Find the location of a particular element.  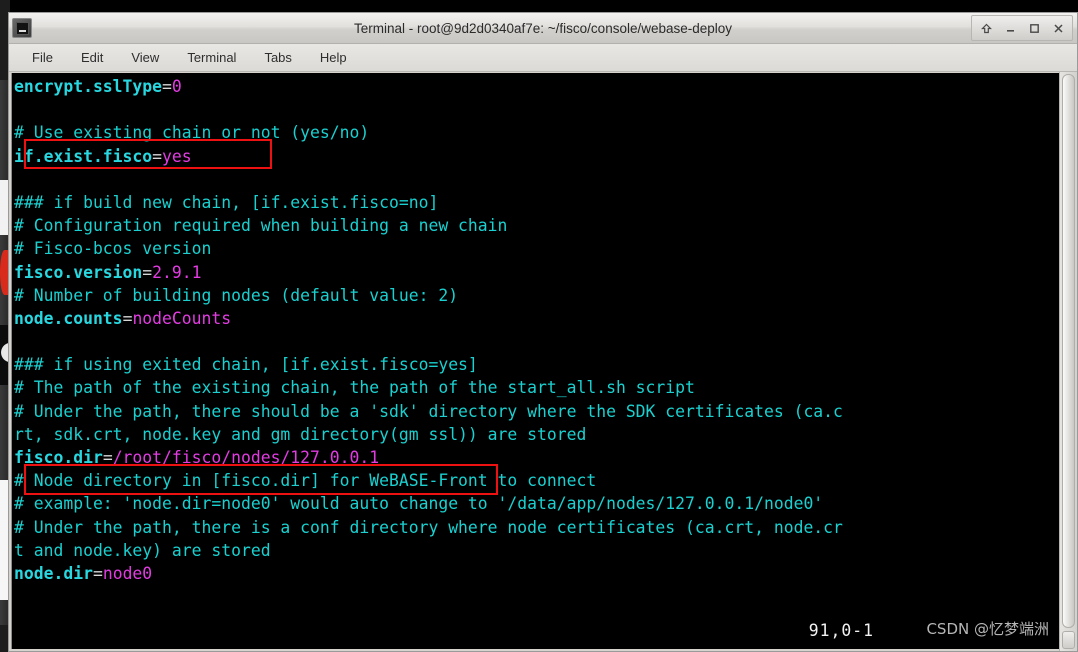

scrollbar-thumb is located at coordinates (1068, 351).